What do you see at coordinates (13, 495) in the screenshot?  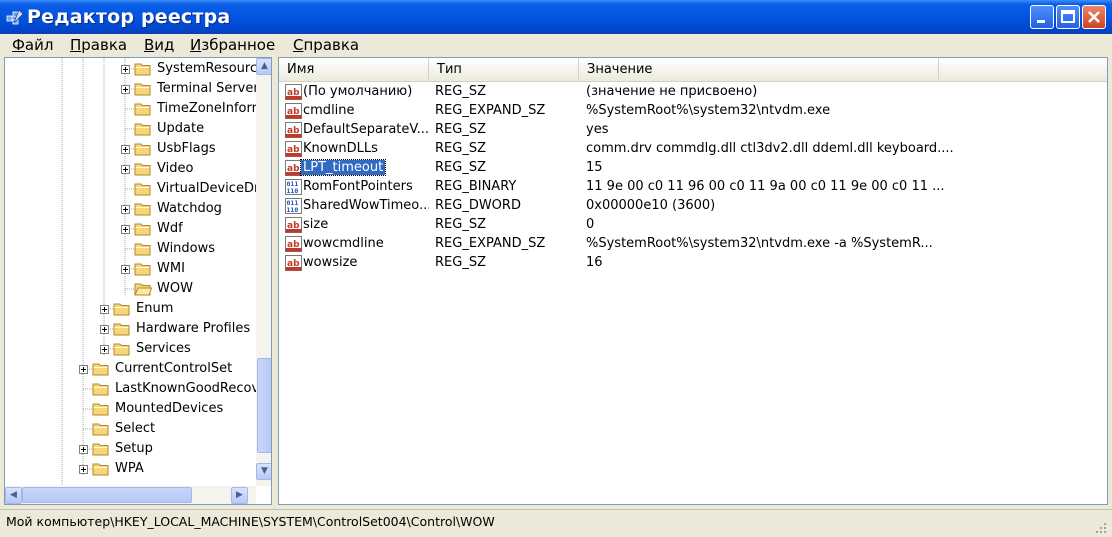 I see `scroll-left-button: ◀` at bounding box center [13, 495].